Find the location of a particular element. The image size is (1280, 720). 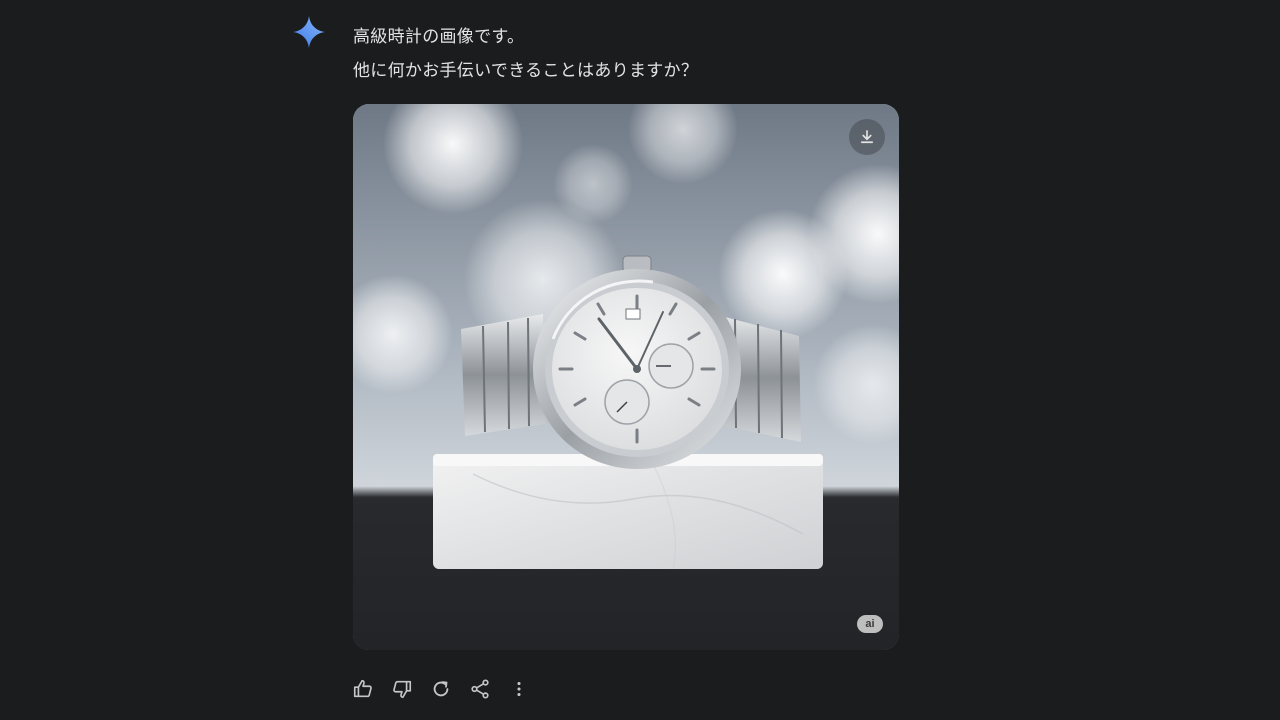

regenerate-icon is located at coordinates (440, 688).